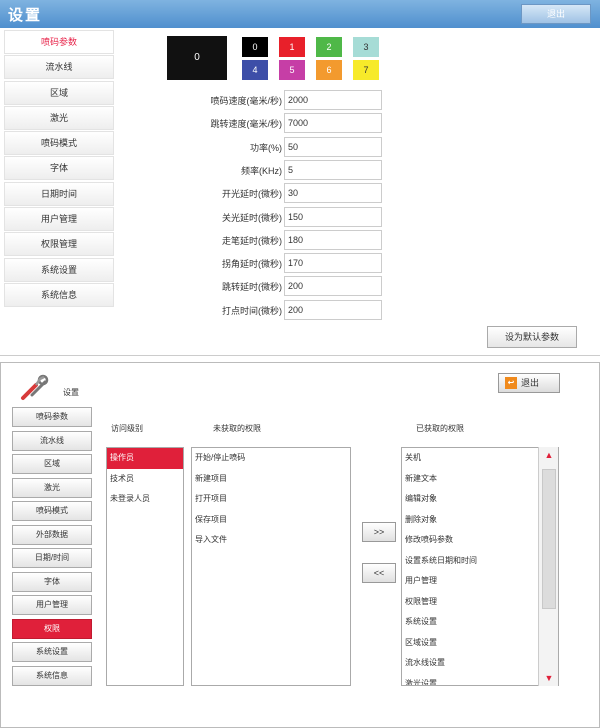 The image size is (600, 728). I want to click on level-item: 未登录人员, so click(145, 499).